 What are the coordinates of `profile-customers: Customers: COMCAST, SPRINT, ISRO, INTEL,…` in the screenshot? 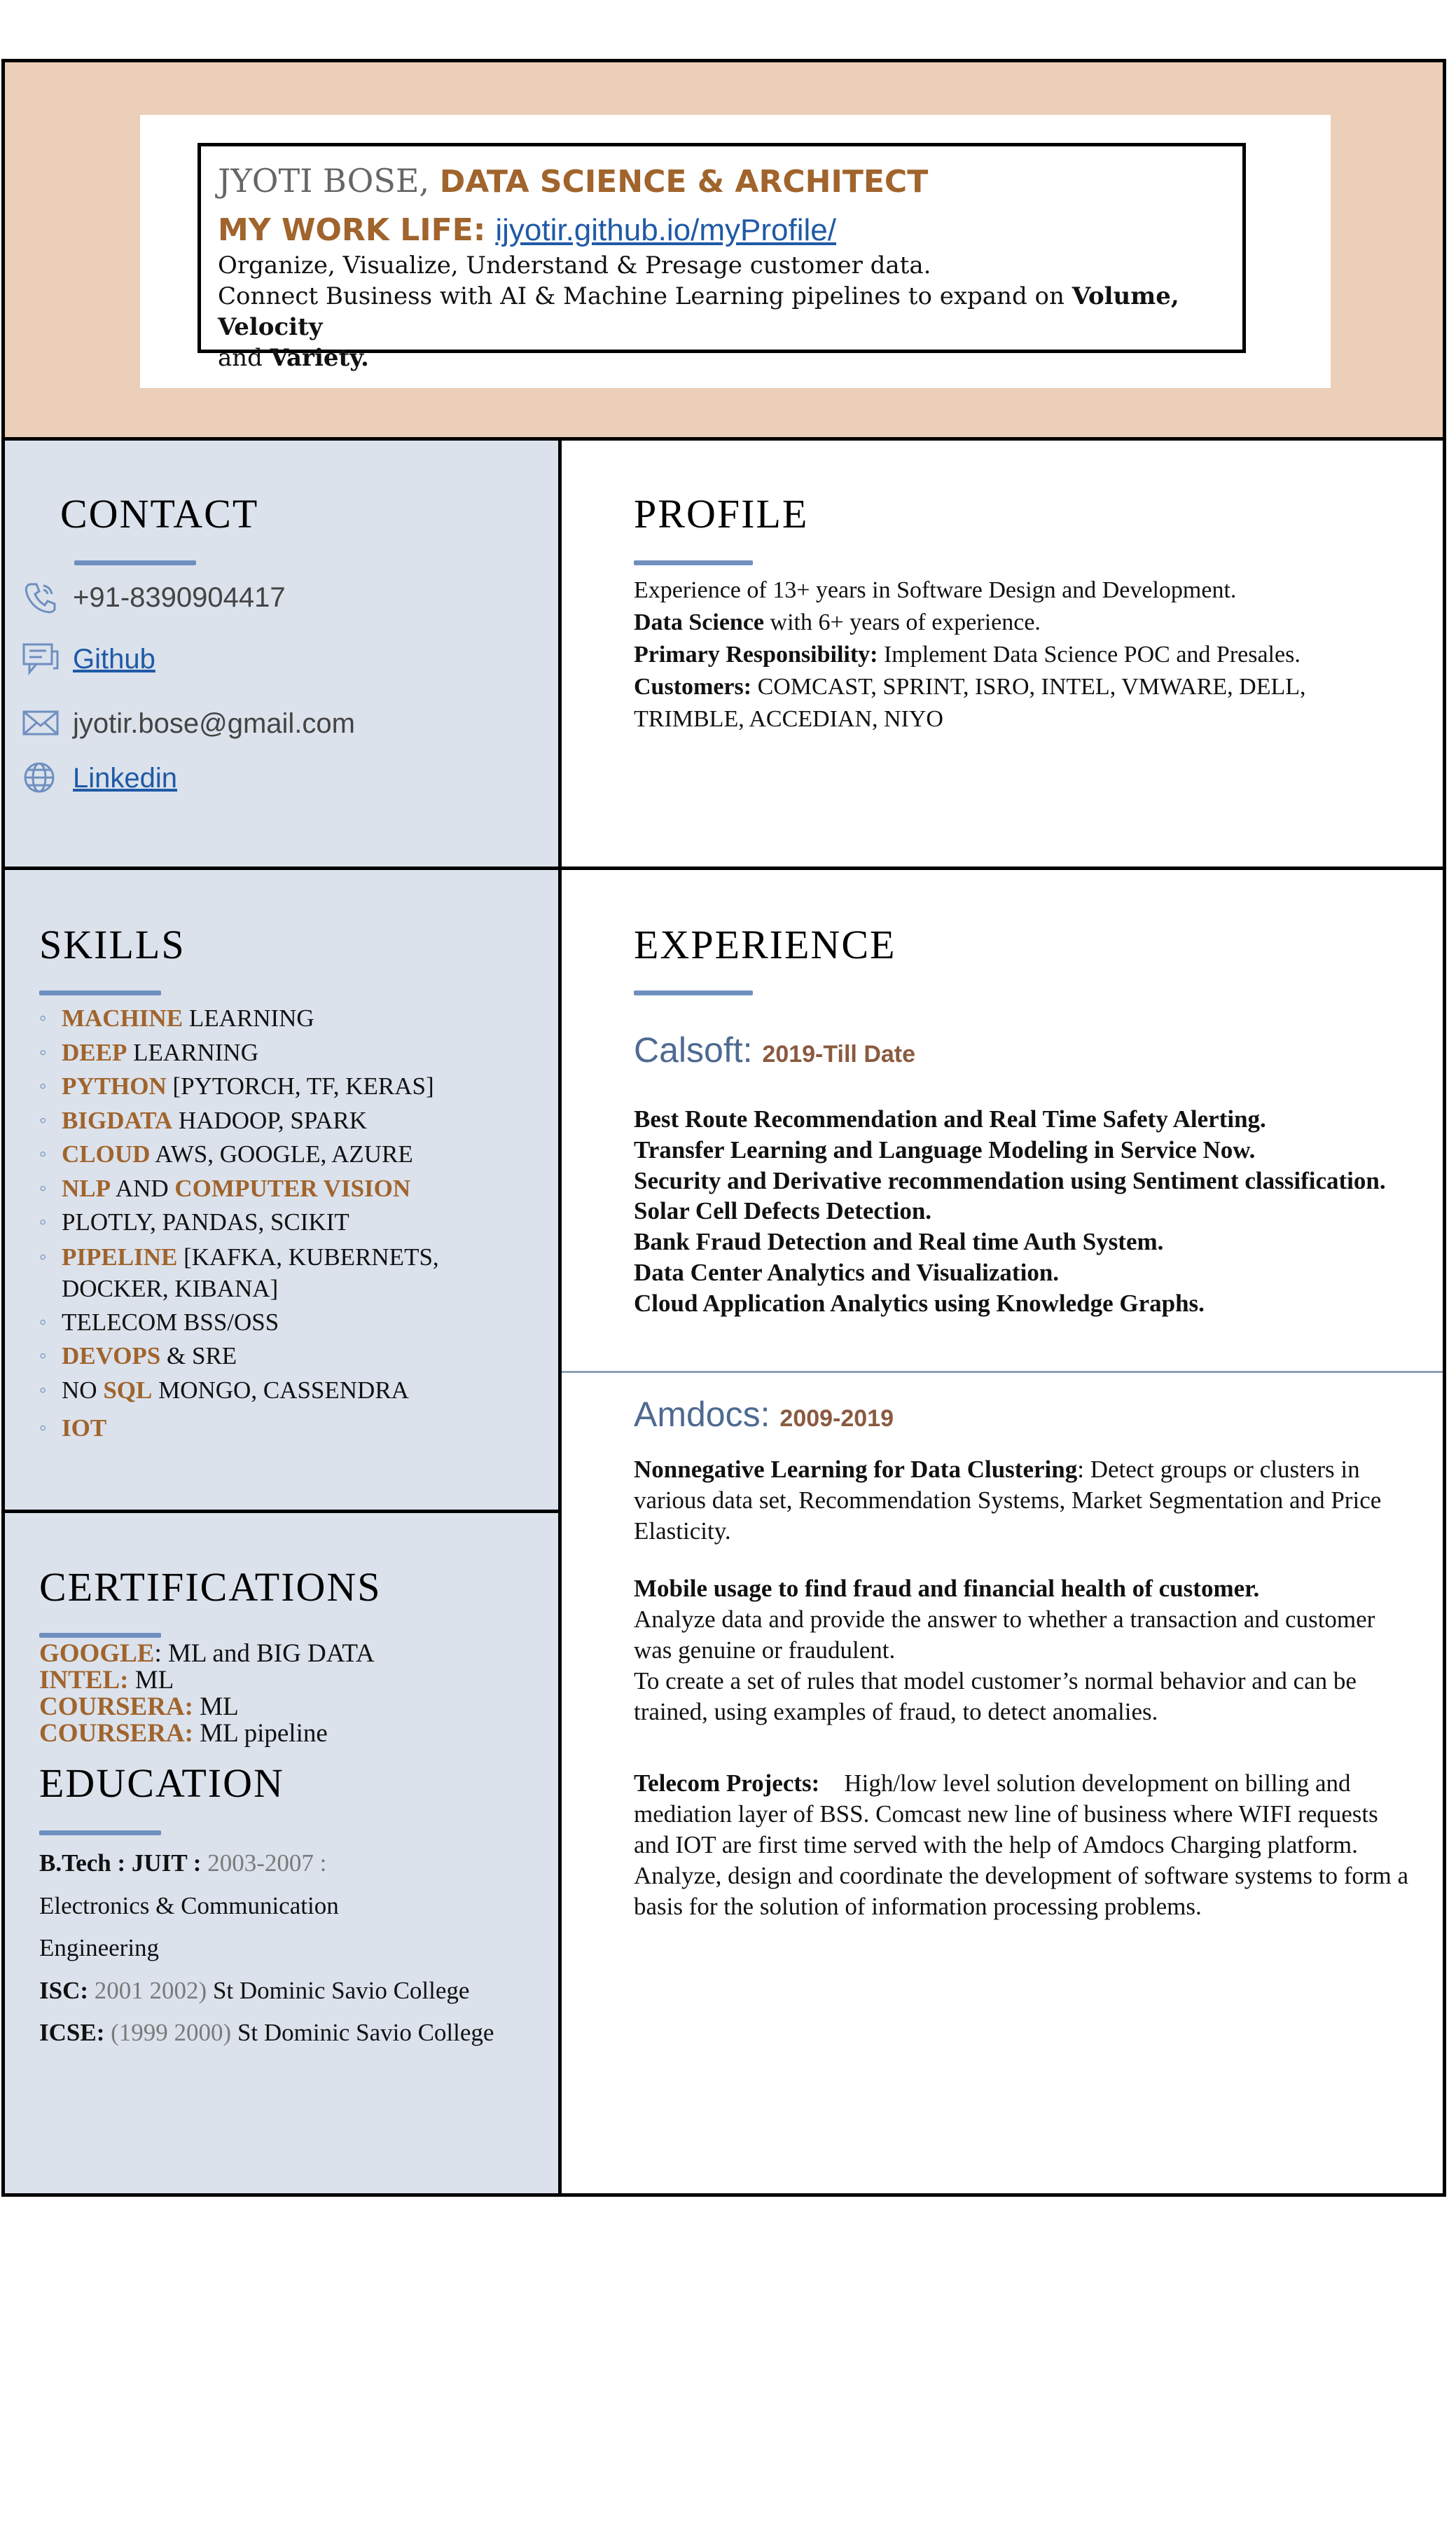 It's located at (1023, 704).